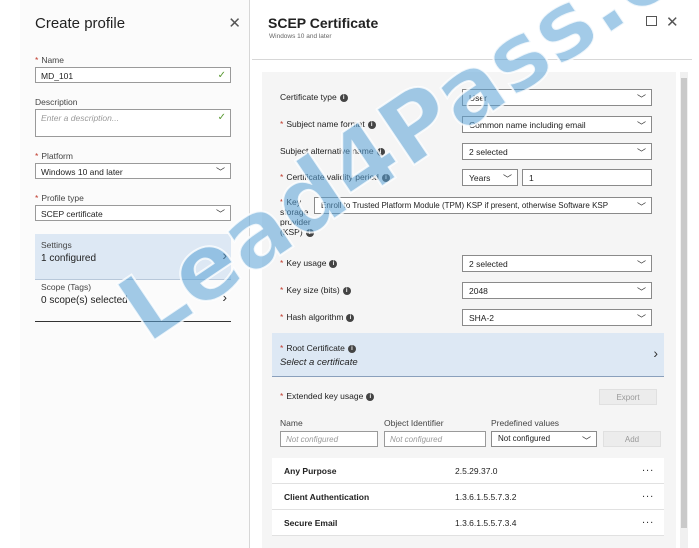 This screenshot has height=548, width=699. I want to click on ksp-label: * Key storage provider (KSP) i, so click(297, 217).